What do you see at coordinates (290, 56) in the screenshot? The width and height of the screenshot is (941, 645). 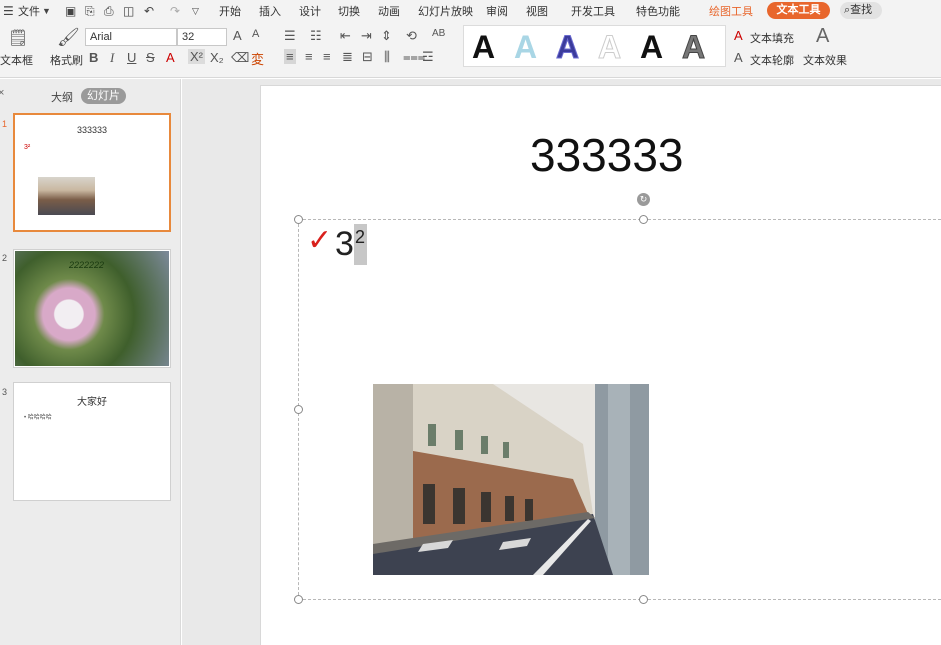 I see `align-left-icon: ≡` at bounding box center [290, 56].